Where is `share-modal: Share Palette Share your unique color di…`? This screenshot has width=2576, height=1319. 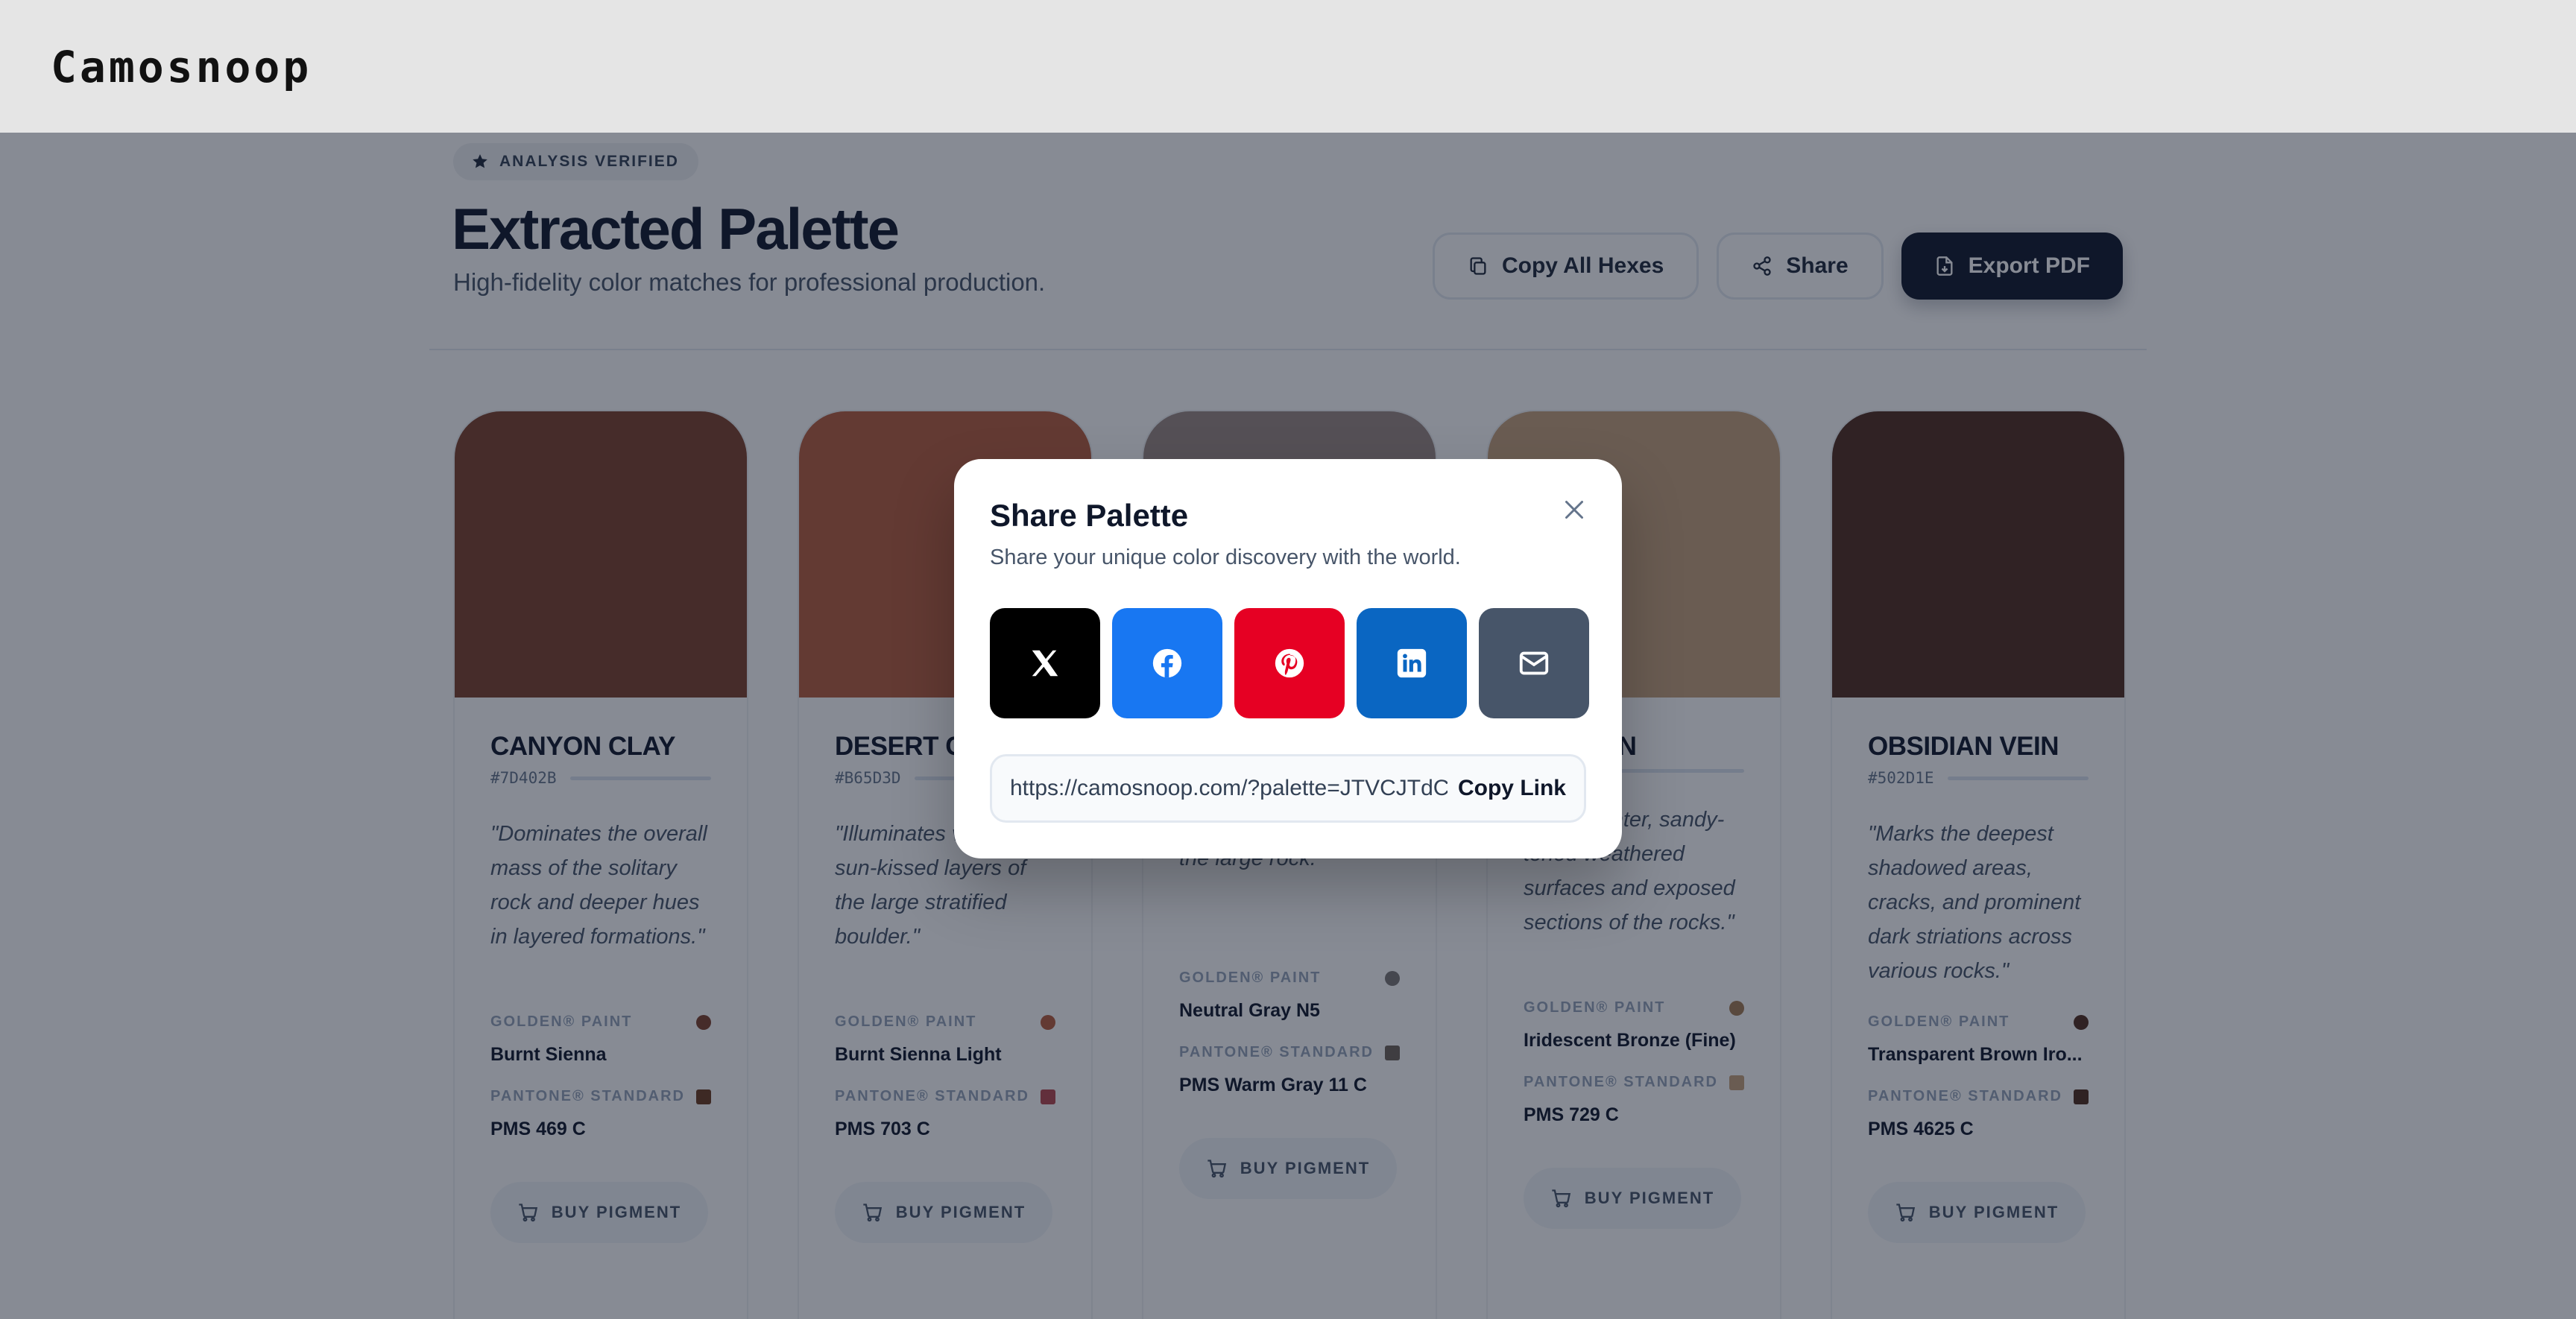
share-modal: Share Palette Share your unique color di… is located at coordinates (1288, 658).